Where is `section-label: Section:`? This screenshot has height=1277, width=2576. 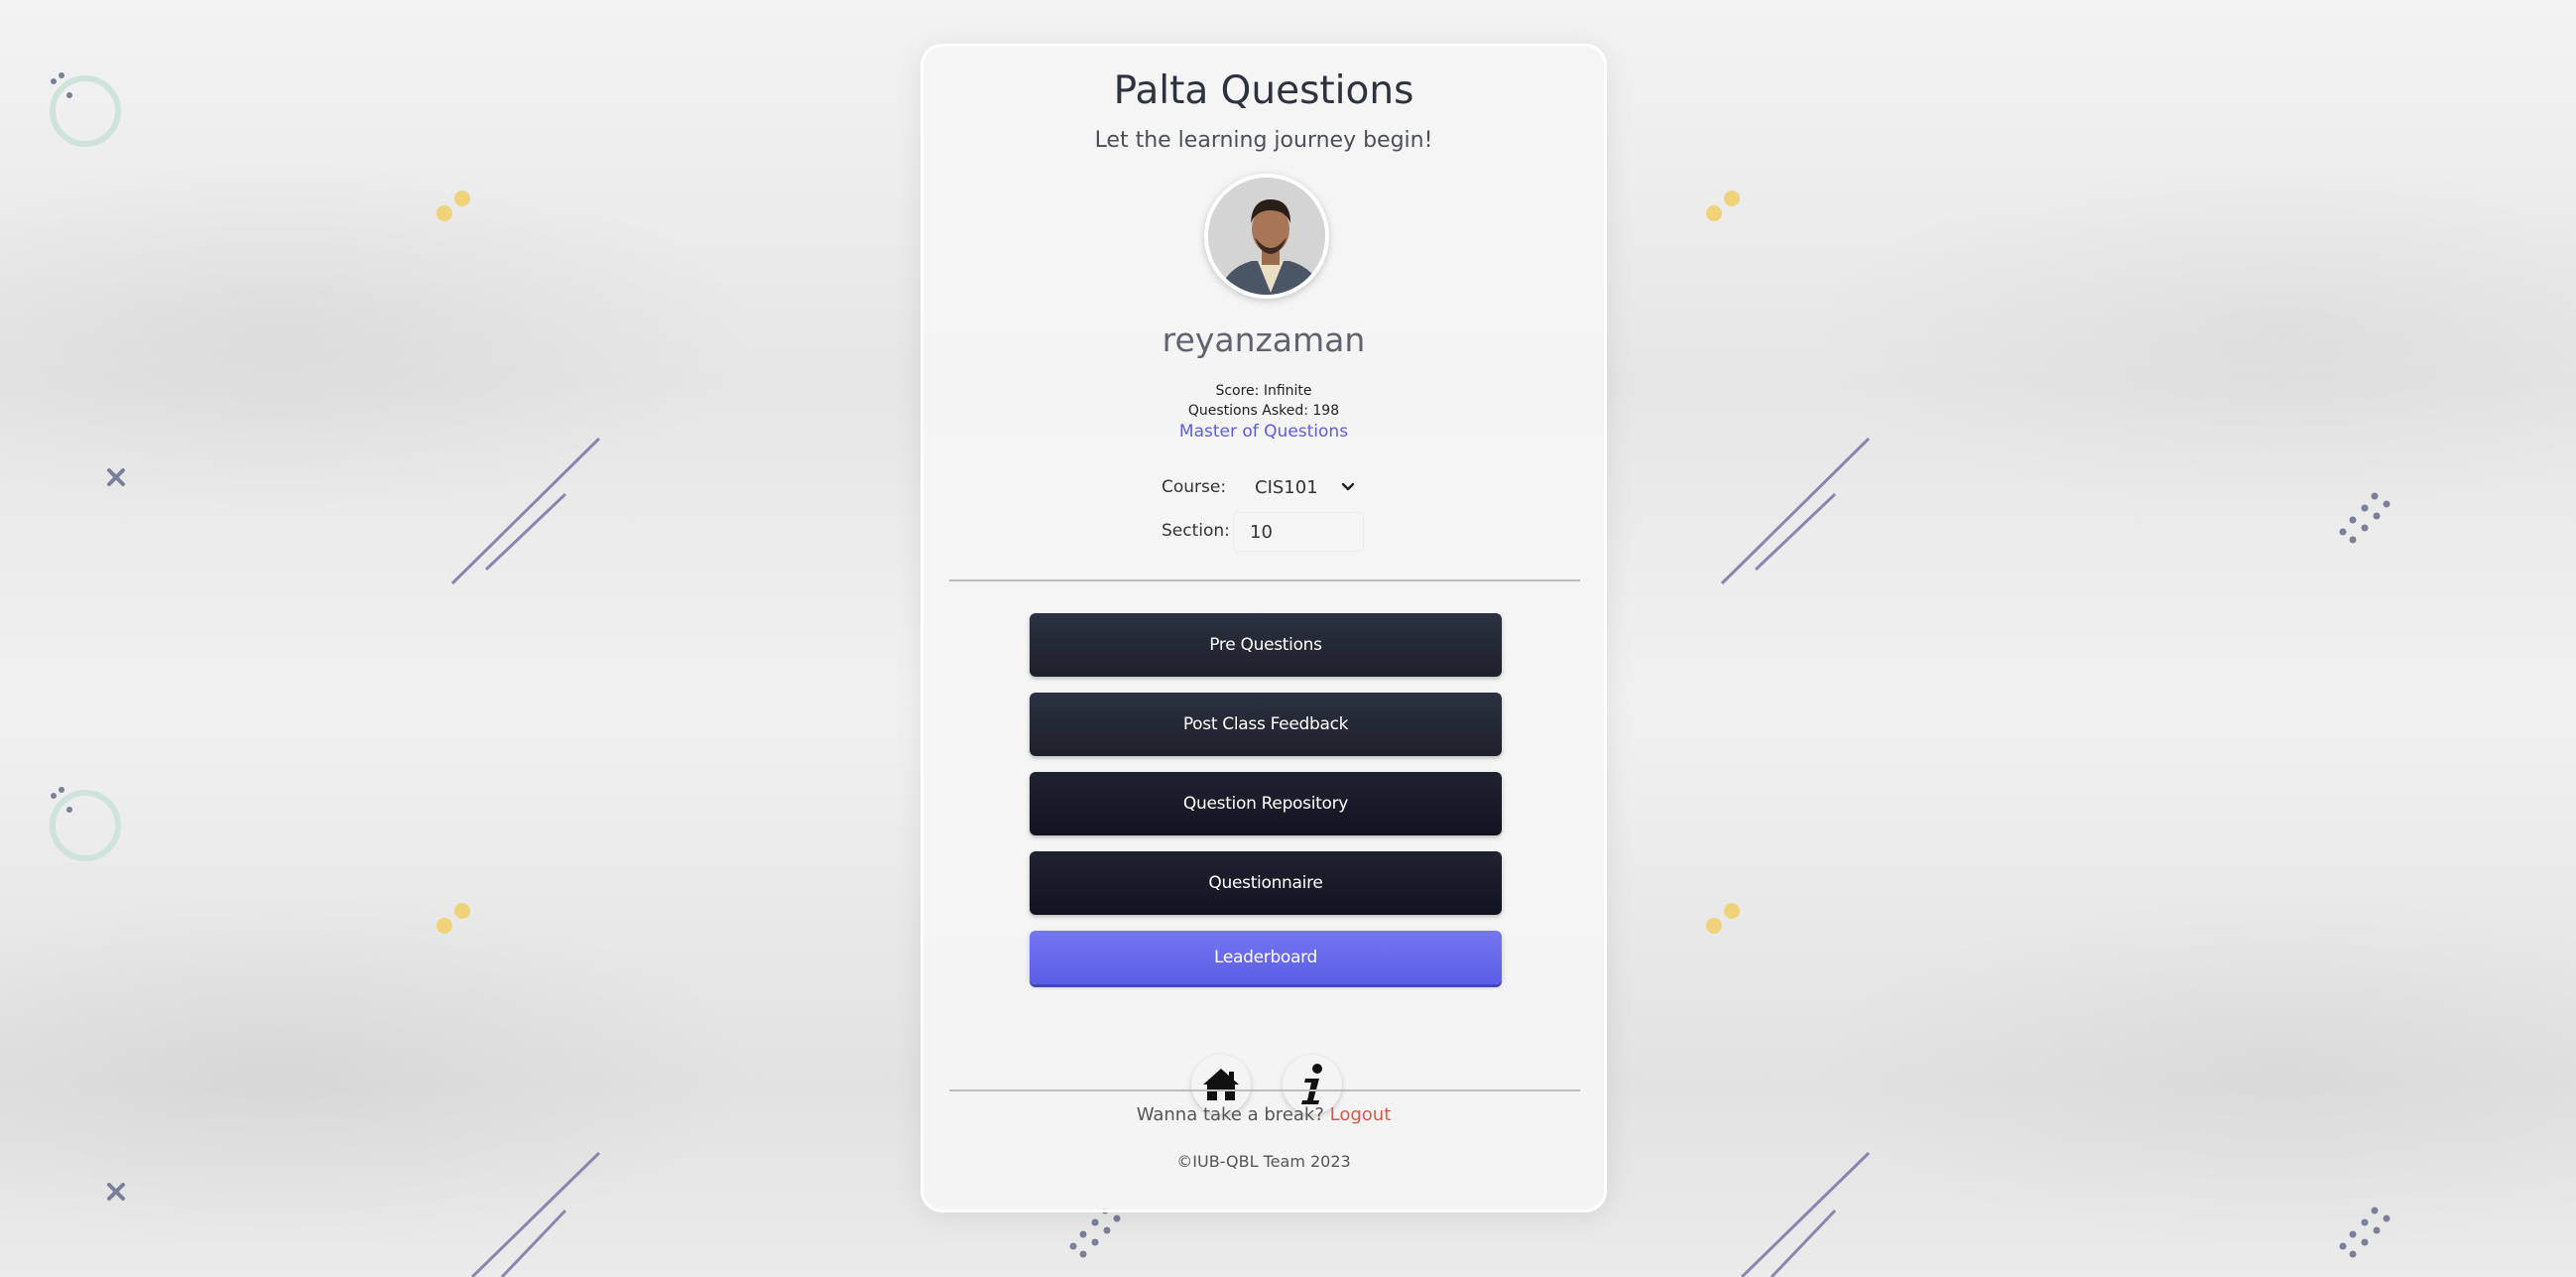 section-label: Section: is located at coordinates (1196, 531).